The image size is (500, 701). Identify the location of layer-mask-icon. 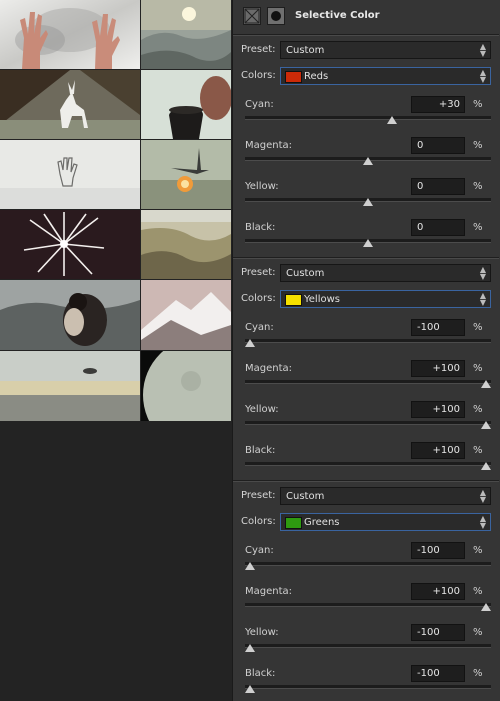
(276, 16).